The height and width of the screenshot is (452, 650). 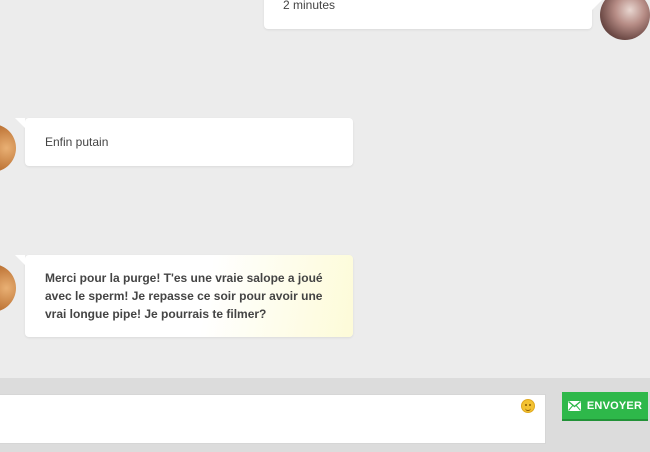 I want to click on message-bubble-outgoing: 2 minutes, so click(x=433, y=14).